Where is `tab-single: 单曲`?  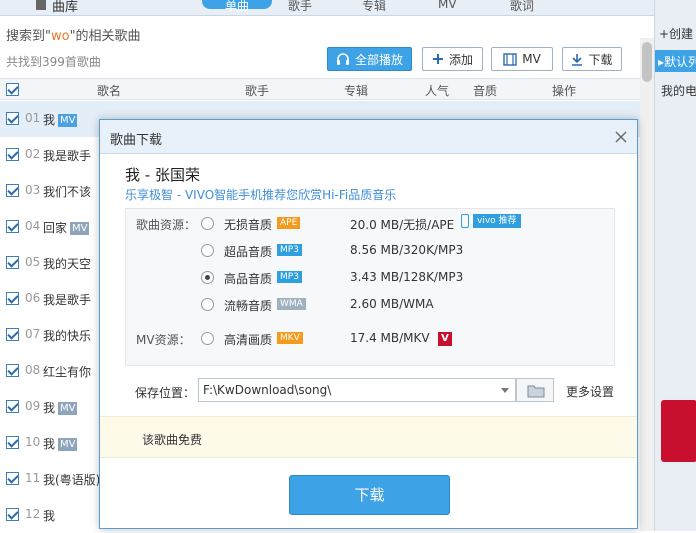
tab-single: 单曲 is located at coordinates (237, 6).